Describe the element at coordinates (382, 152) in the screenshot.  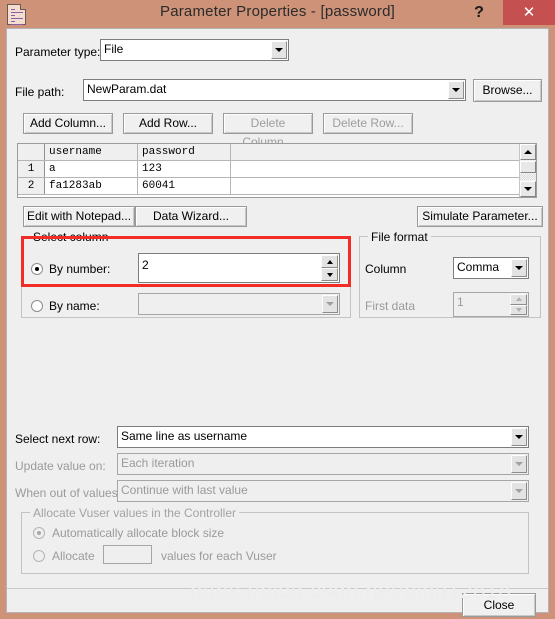
I see `table-header-cell-empty` at that location.